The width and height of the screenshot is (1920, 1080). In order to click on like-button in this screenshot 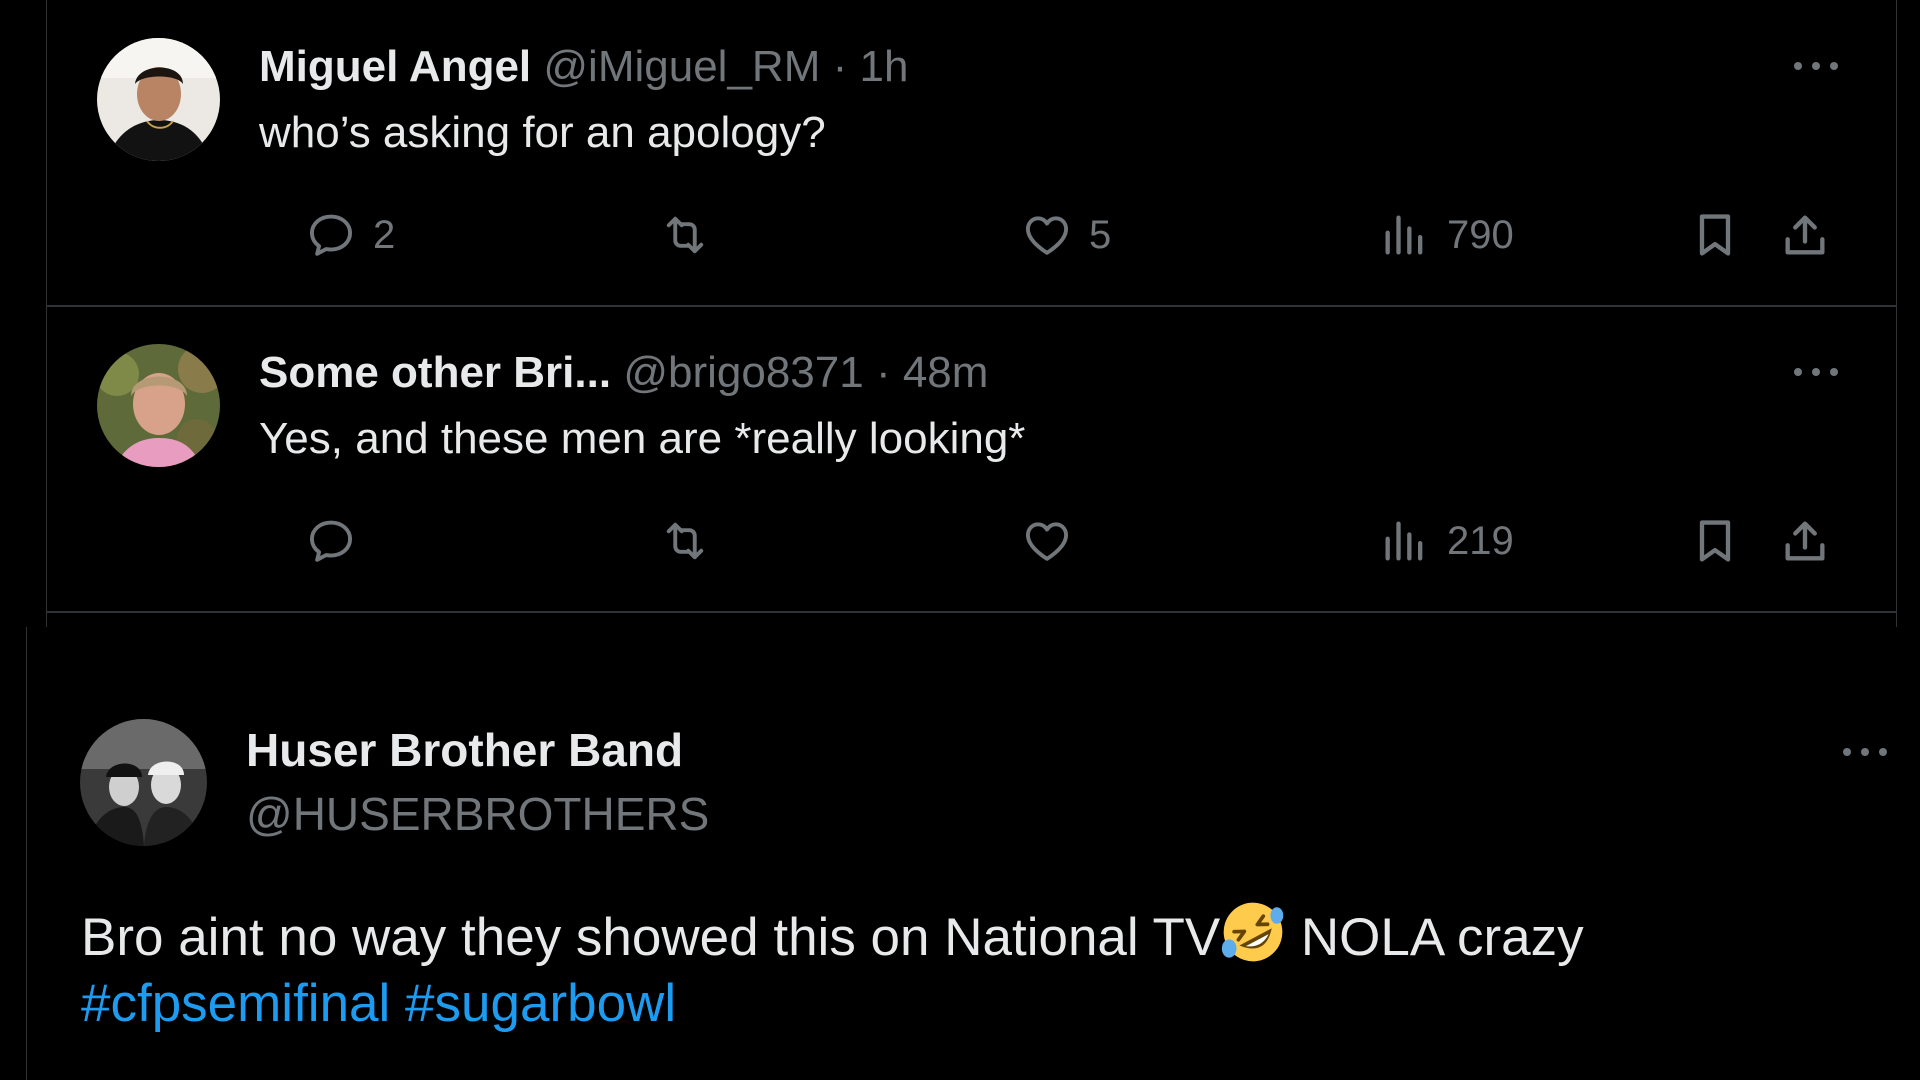, I will do `click(1047, 541)`.